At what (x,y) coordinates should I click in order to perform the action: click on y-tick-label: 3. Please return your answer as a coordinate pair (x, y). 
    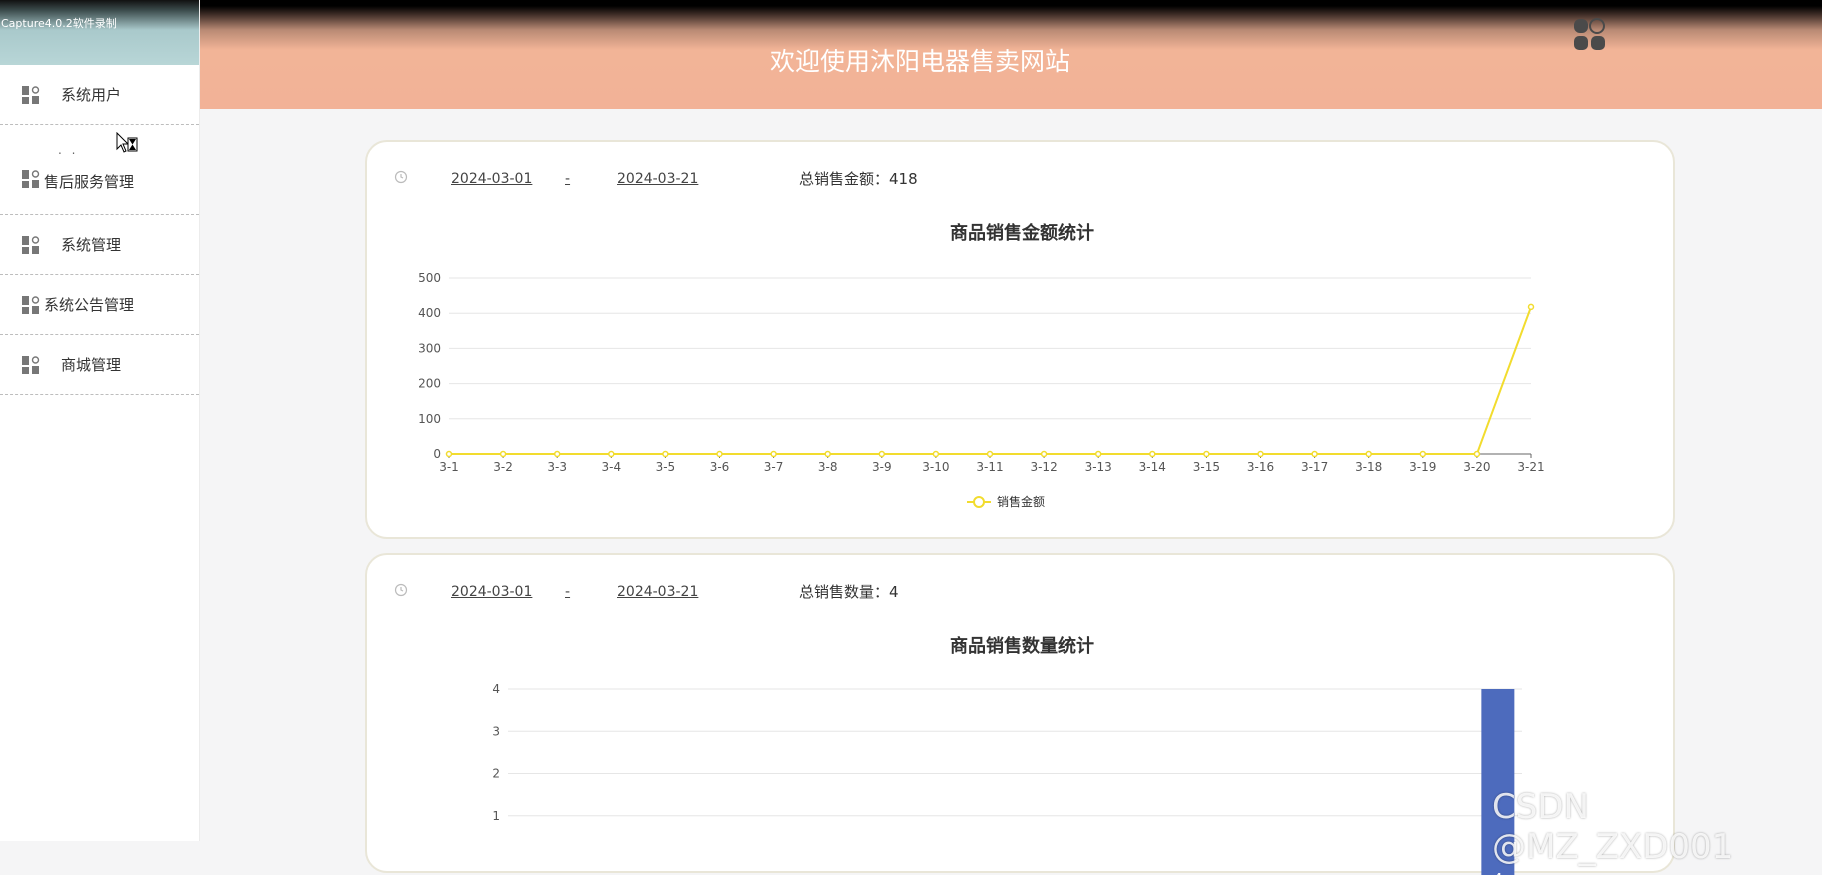
    Looking at the image, I should click on (496, 731).